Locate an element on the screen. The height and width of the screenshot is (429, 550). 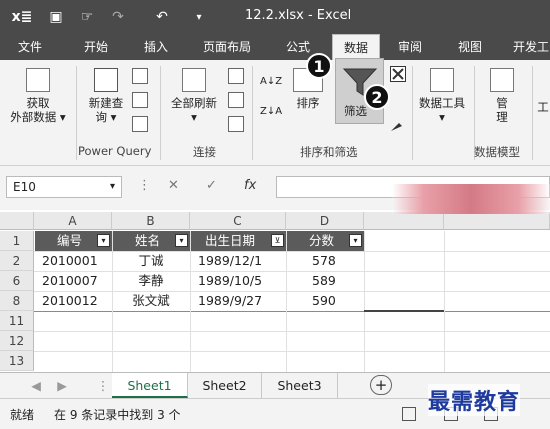
customize-qat-icon: ▾ is located at coordinates (199, 17).